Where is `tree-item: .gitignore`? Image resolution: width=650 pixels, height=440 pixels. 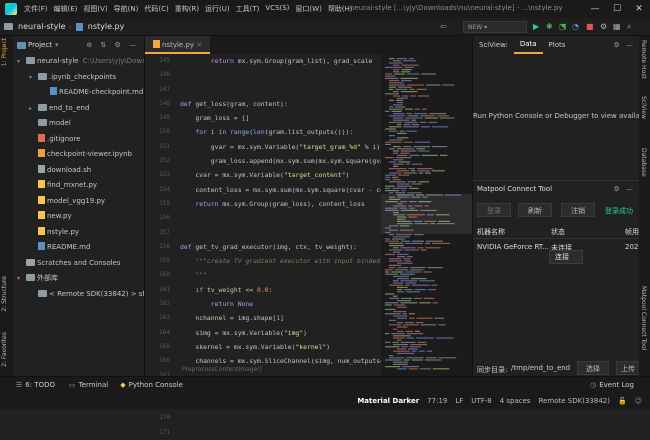 tree-item: .gitignore is located at coordinates (78, 140).